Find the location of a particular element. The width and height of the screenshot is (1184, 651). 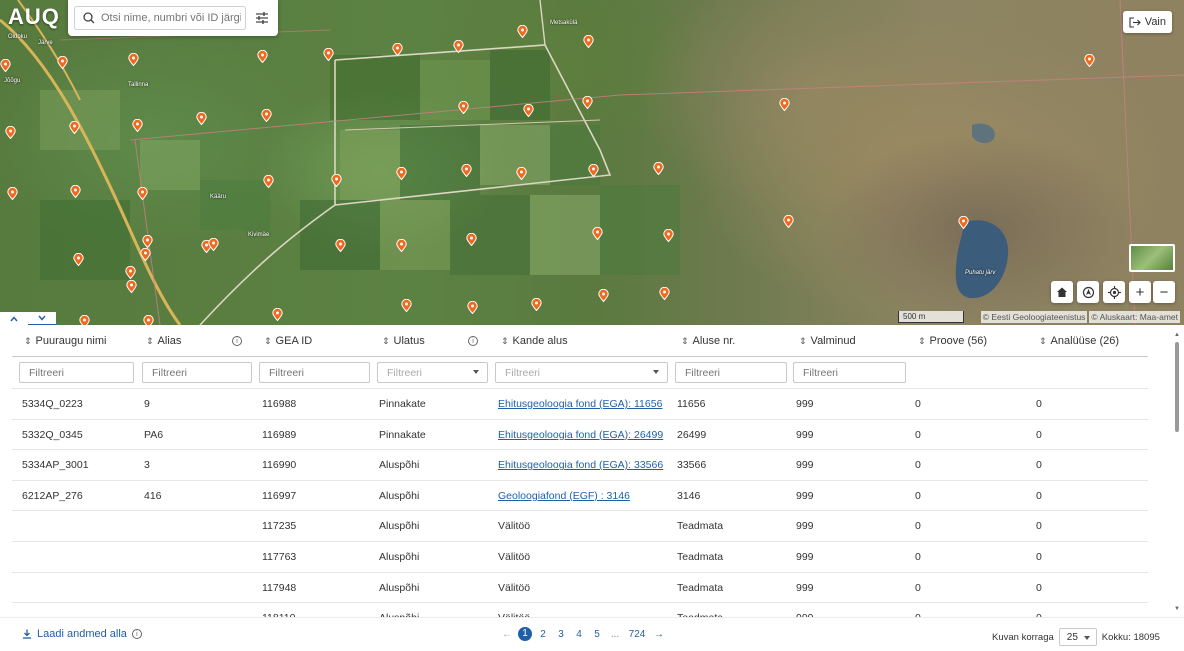

zoom-in-button: + is located at coordinates (1140, 292).